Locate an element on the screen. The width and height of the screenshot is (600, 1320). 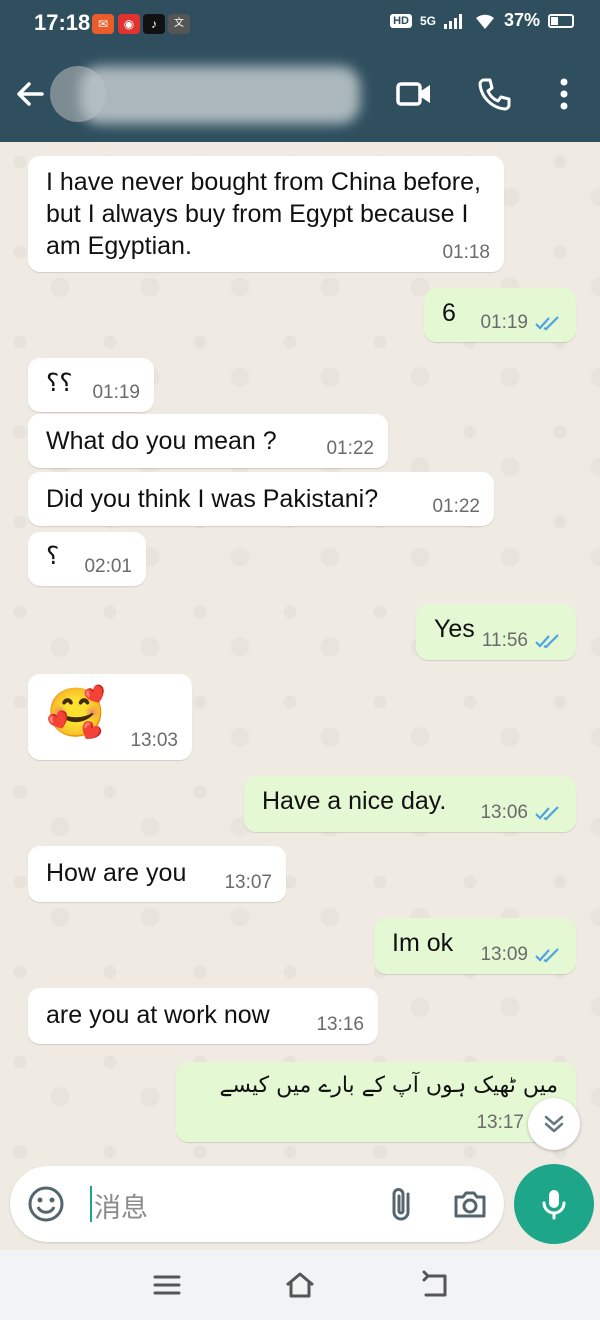
message-text: Did you think I was Pakistani? is located at coordinates (212, 499).